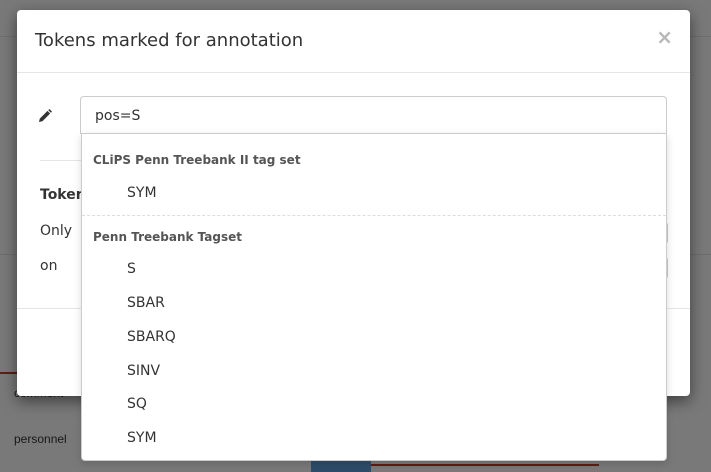 This screenshot has height=472, width=711. Describe the element at coordinates (45, 116) in the screenshot. I see `pencil-icon` at that location.